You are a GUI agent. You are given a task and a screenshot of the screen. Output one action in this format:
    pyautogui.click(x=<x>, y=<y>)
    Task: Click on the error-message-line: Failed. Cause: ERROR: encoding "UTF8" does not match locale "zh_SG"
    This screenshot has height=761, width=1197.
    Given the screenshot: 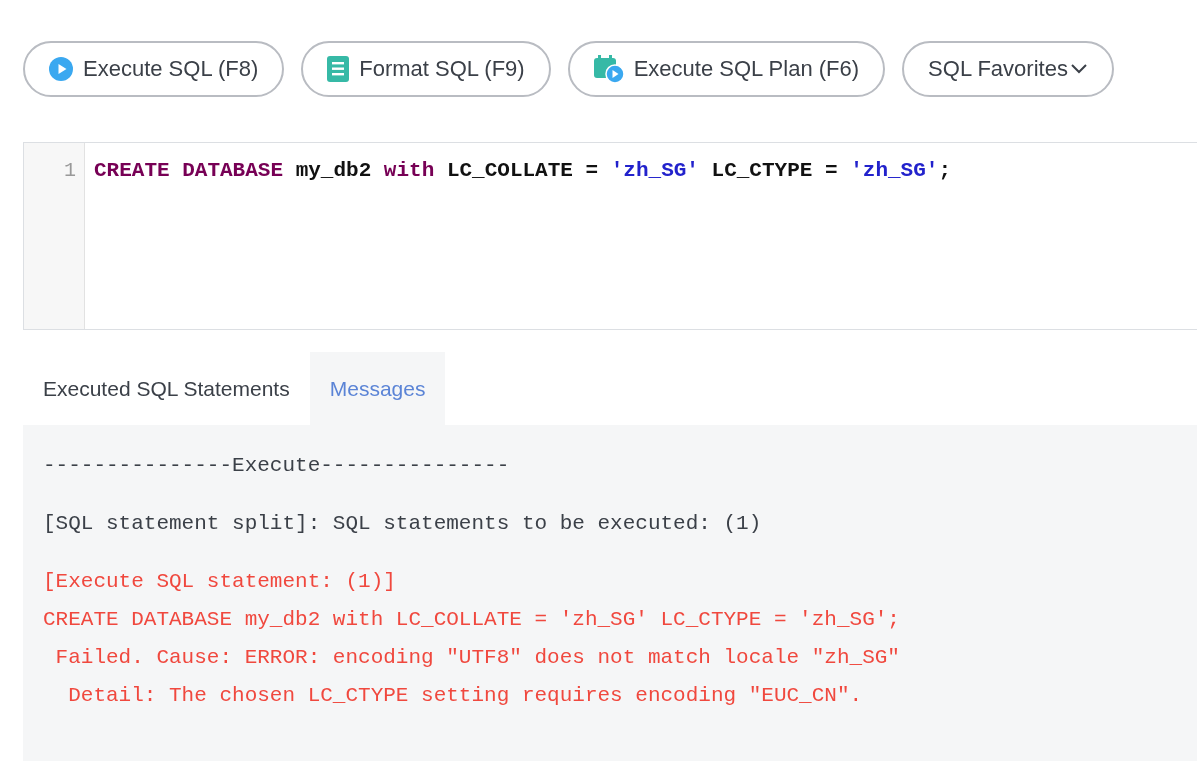 What is the action you would take?
    pyautogui.click(x=477, y=658)
    